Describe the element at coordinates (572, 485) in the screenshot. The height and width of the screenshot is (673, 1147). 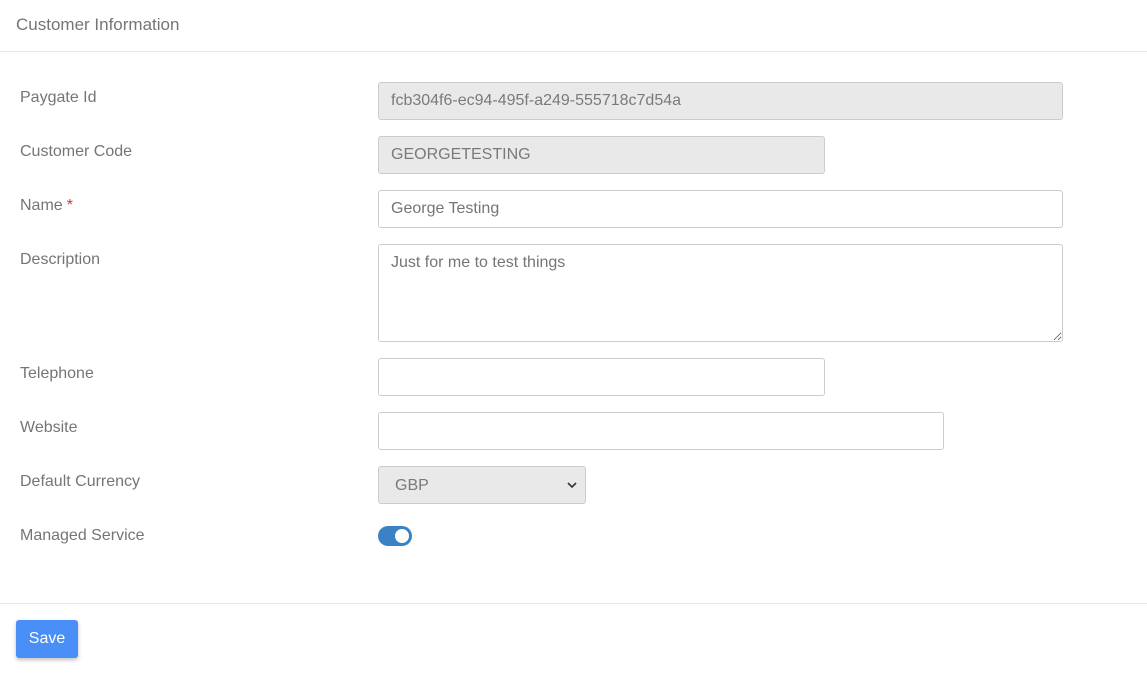
I see `chevron-down-icon` at that location.